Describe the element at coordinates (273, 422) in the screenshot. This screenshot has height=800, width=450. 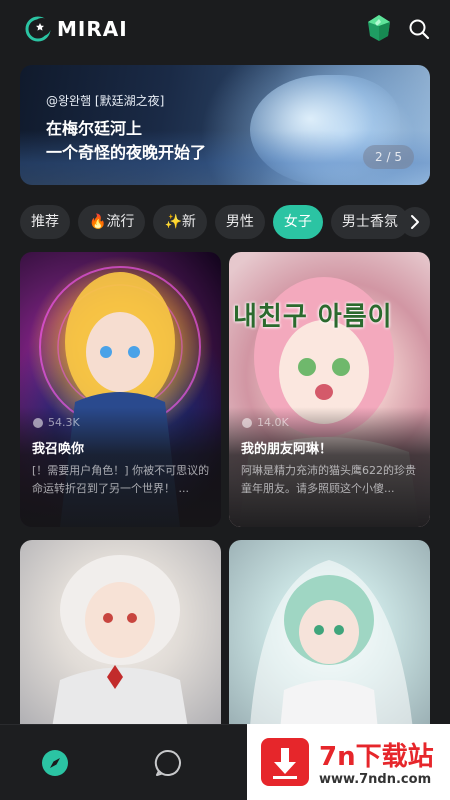
I see `chat-count-value: 14.0K` at that location.